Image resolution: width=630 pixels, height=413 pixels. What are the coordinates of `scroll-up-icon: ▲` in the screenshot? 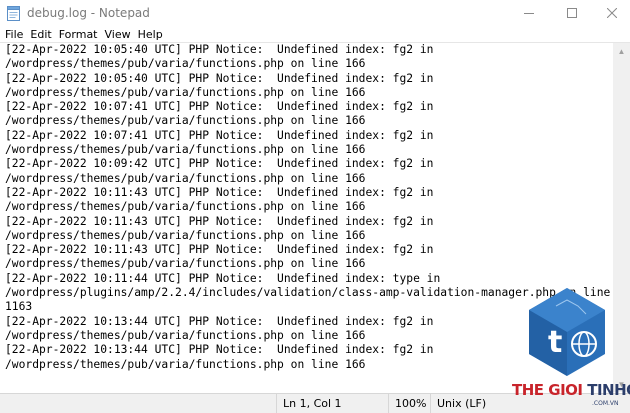 It's located at (621, 51).